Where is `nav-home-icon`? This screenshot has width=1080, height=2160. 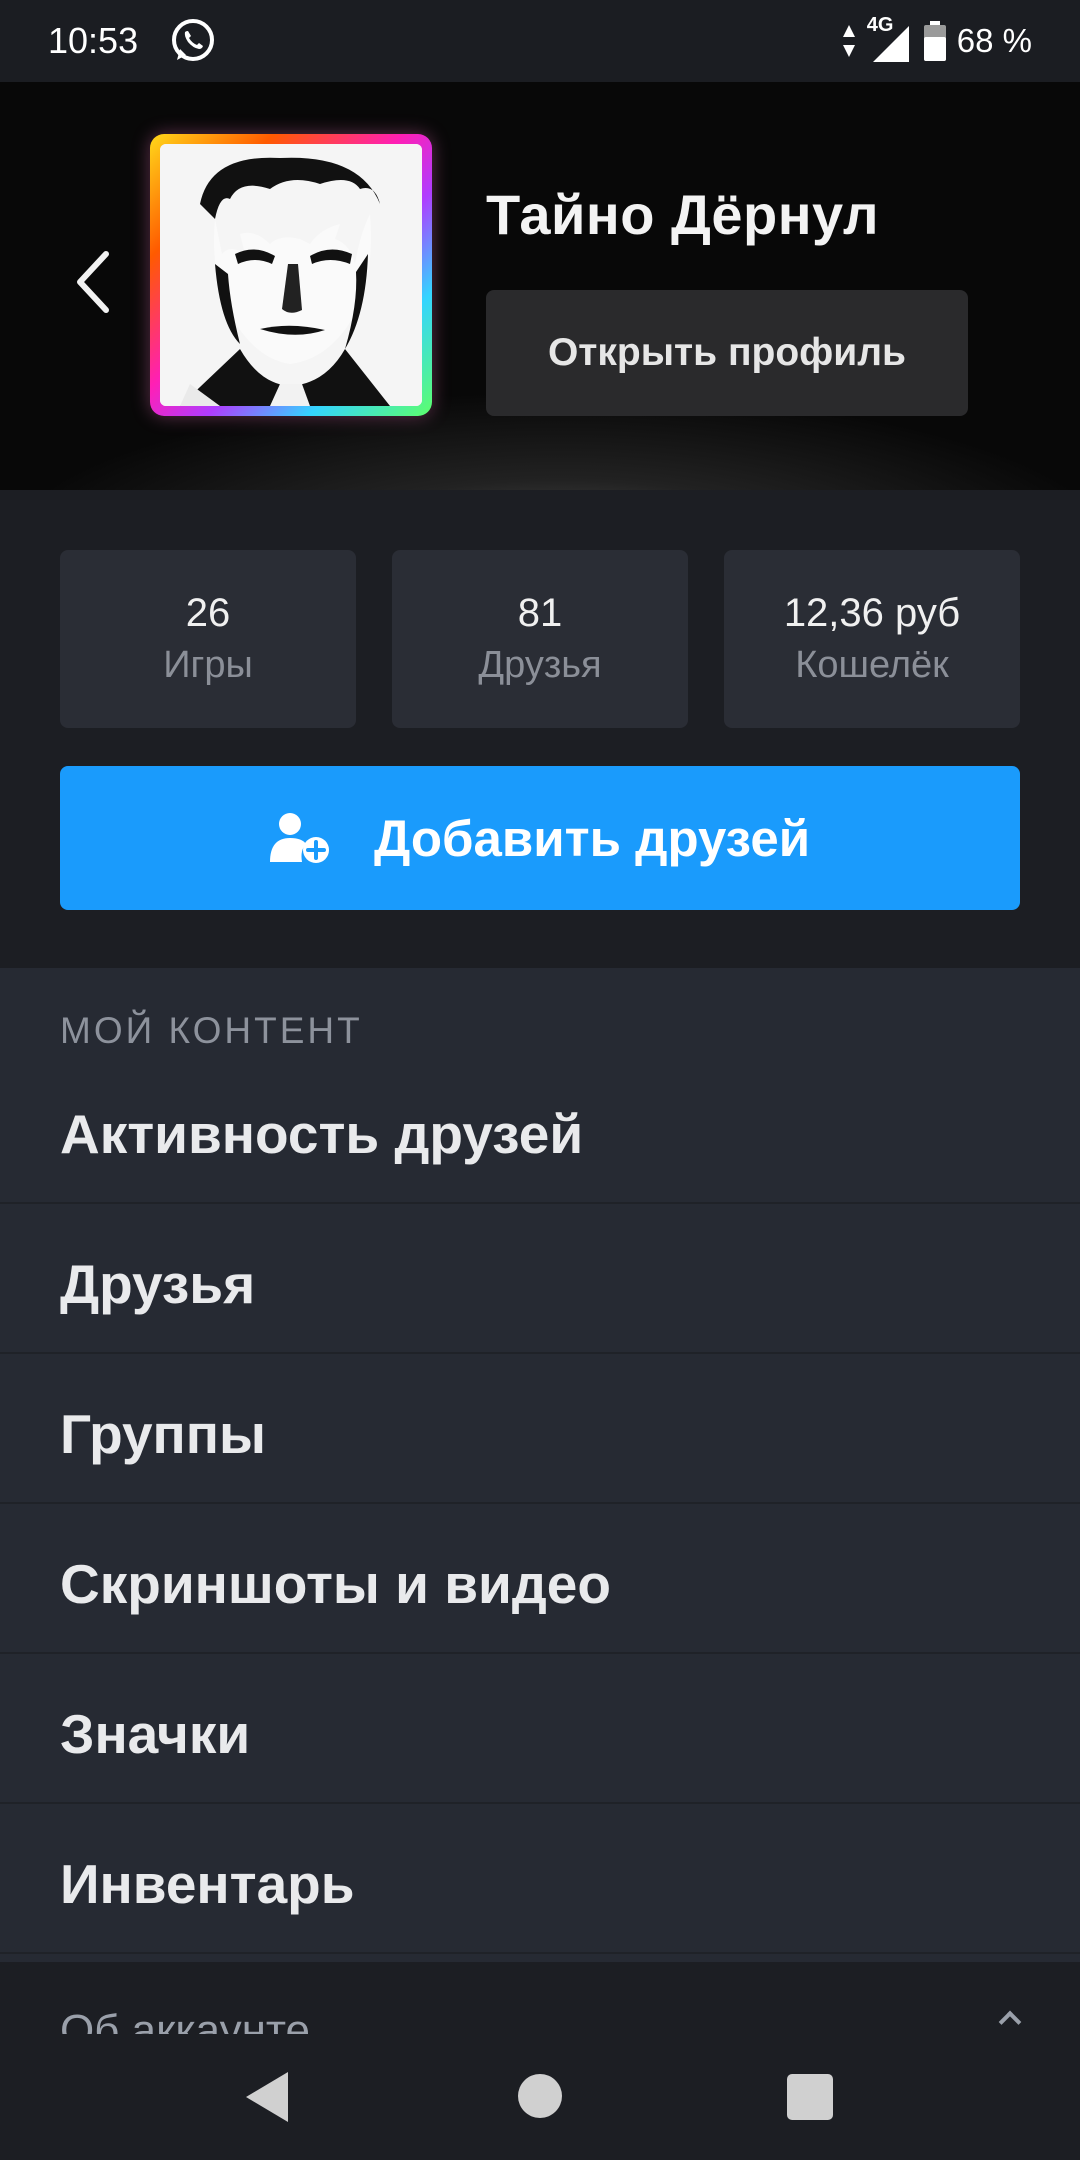 nav-home-icon is located at coordinates (540, 2096).